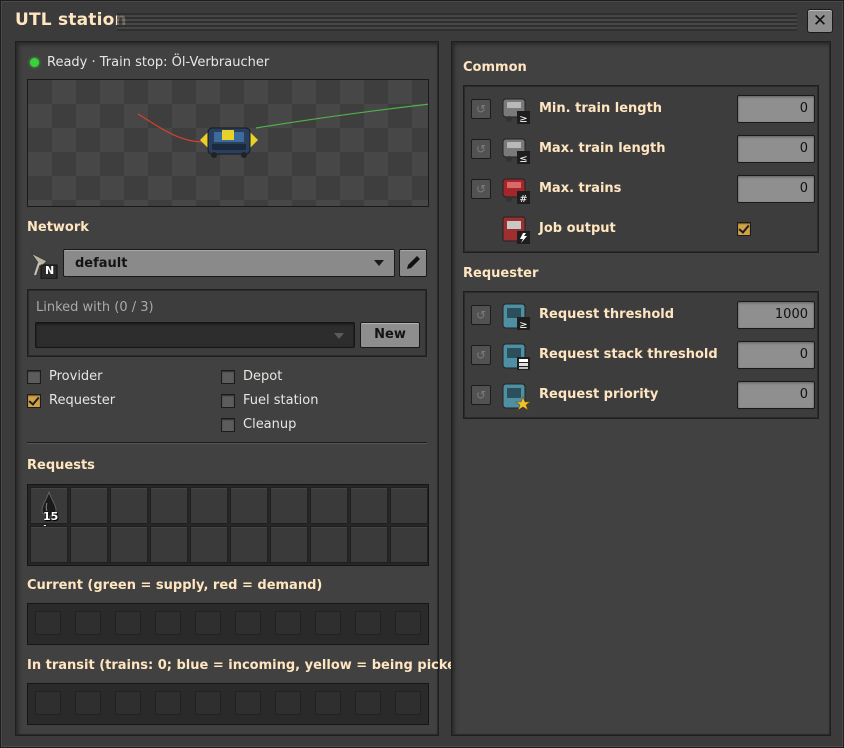  I want to click on drag-handle, so click(457, 22).